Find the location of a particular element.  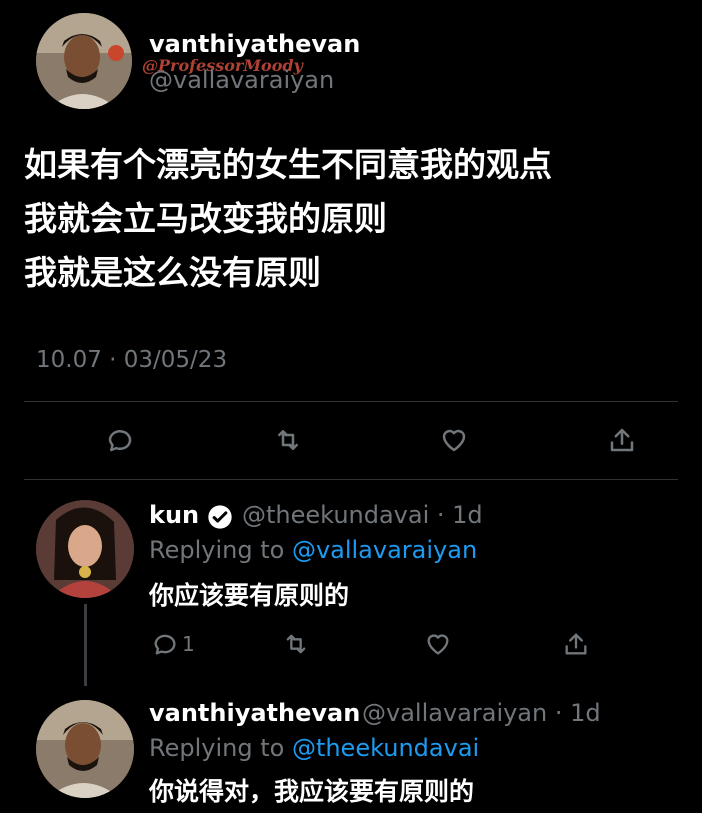

tweet-timestamp: 10.07 · 03/05/23 is located at coordinates (131, 360).